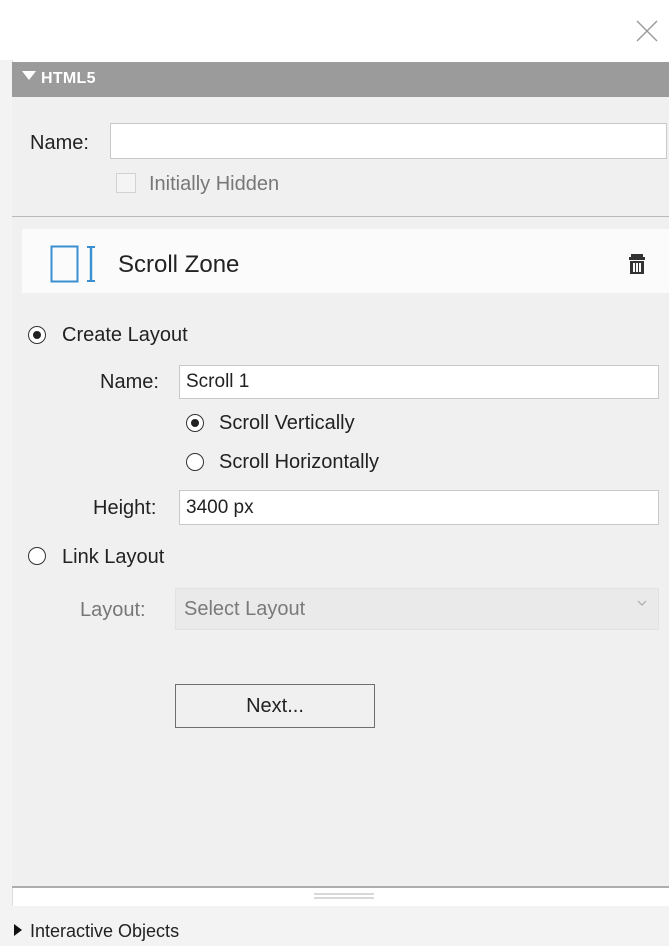 Image resolution: width=669 pixels, height=946 pixels. What do you see at coordinates (637, 264) in the screenshot?
I see `trash-icon` at bounding box center [637, 264].